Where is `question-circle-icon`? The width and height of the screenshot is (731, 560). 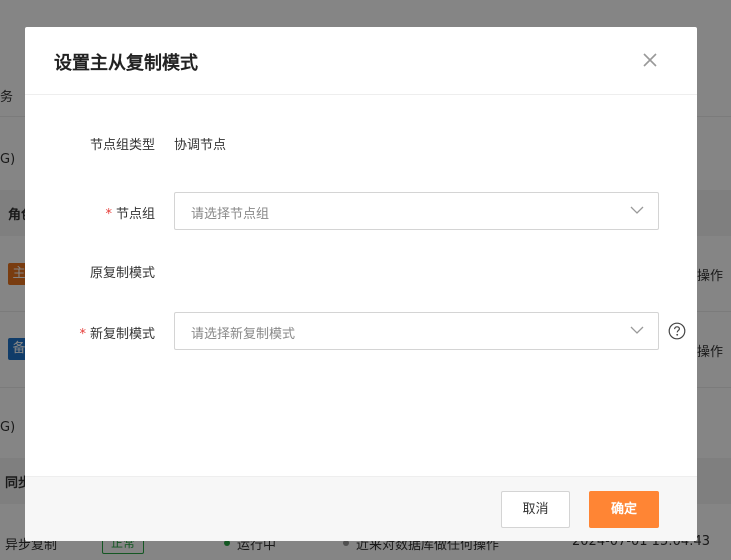 question-circle-icon is located at coordinates (677, 331).